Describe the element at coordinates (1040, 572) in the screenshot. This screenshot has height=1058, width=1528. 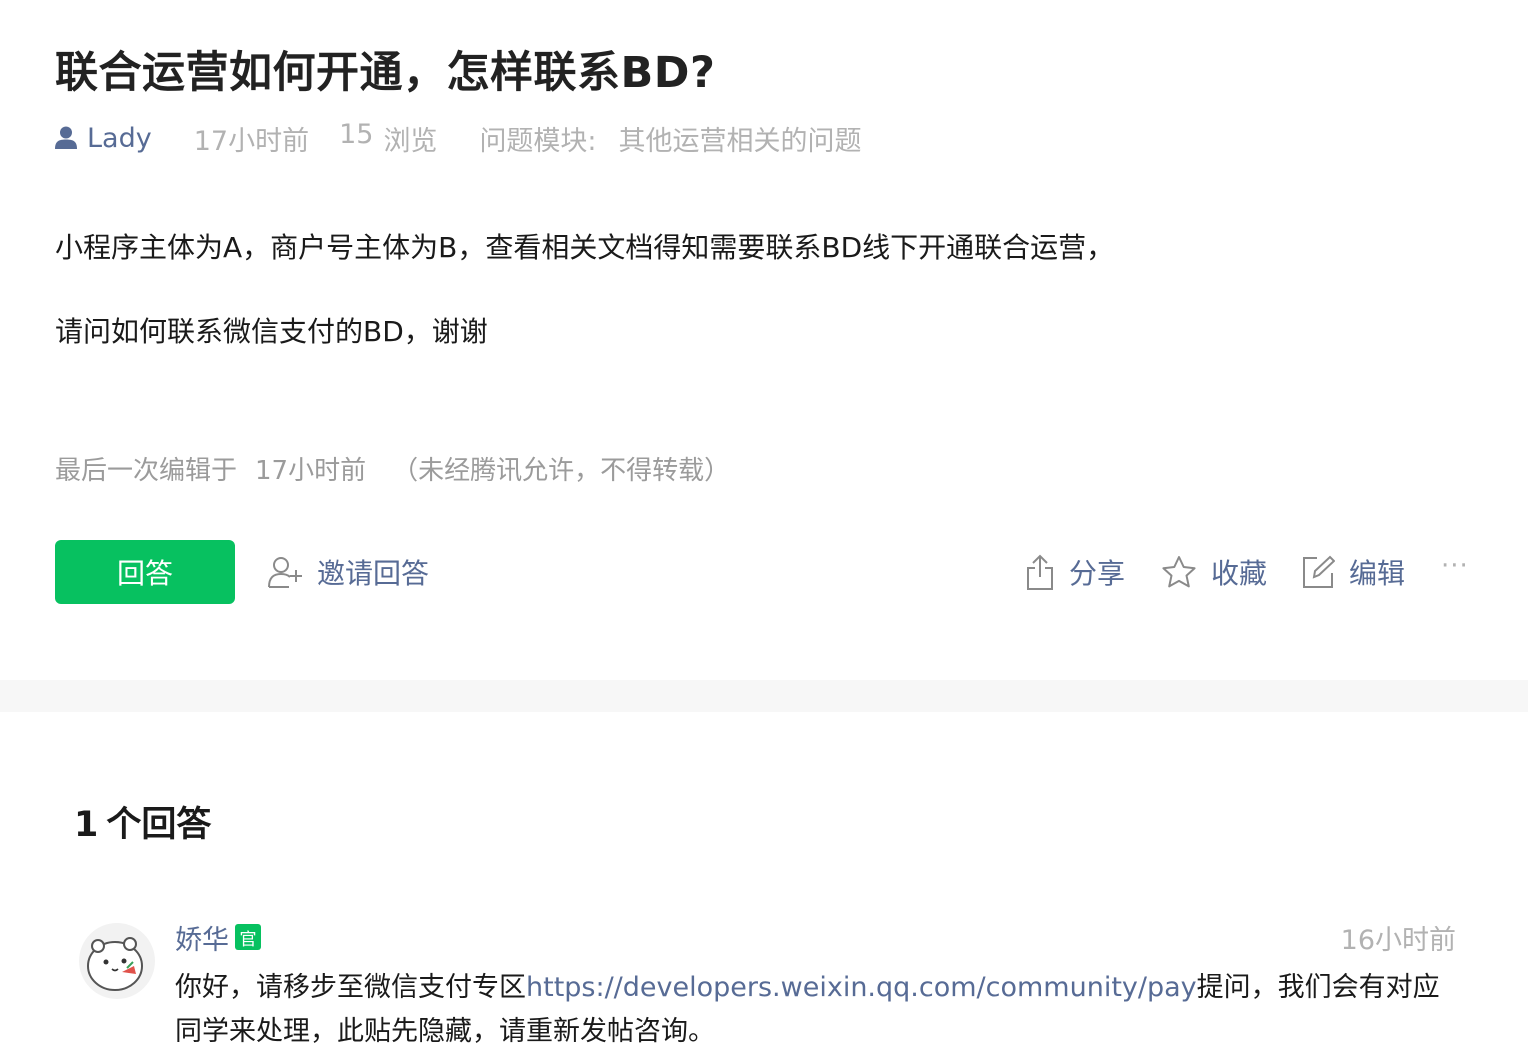
I see `share-icon` at that location.